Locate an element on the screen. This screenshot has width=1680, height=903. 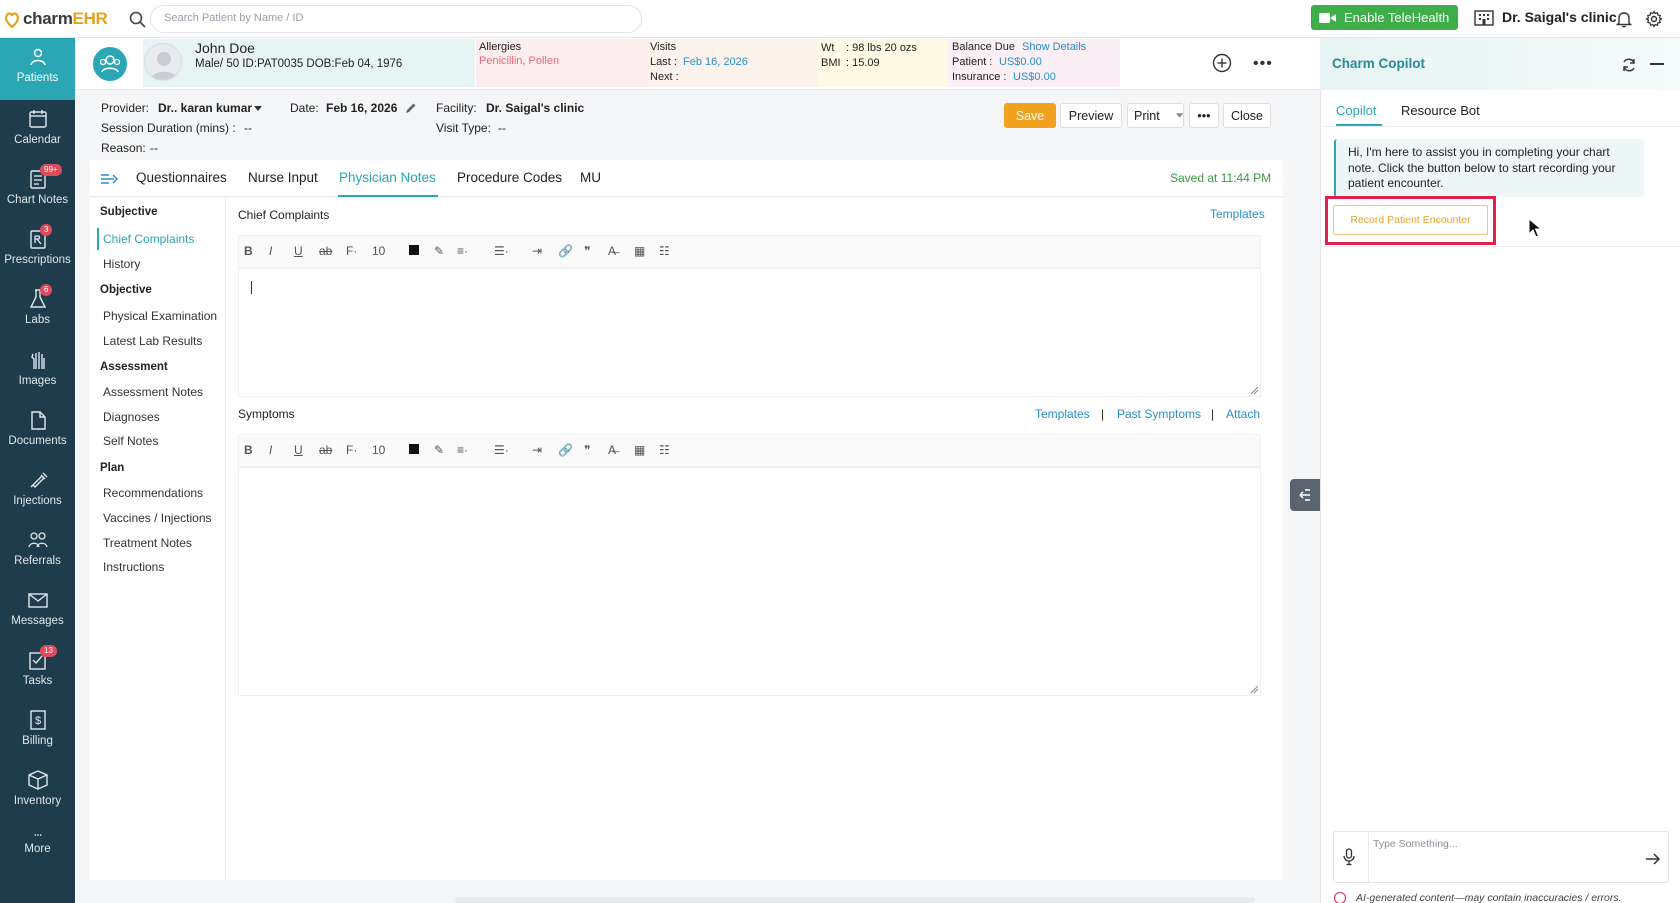
care-team-icon is located at coordinates (110, 64).